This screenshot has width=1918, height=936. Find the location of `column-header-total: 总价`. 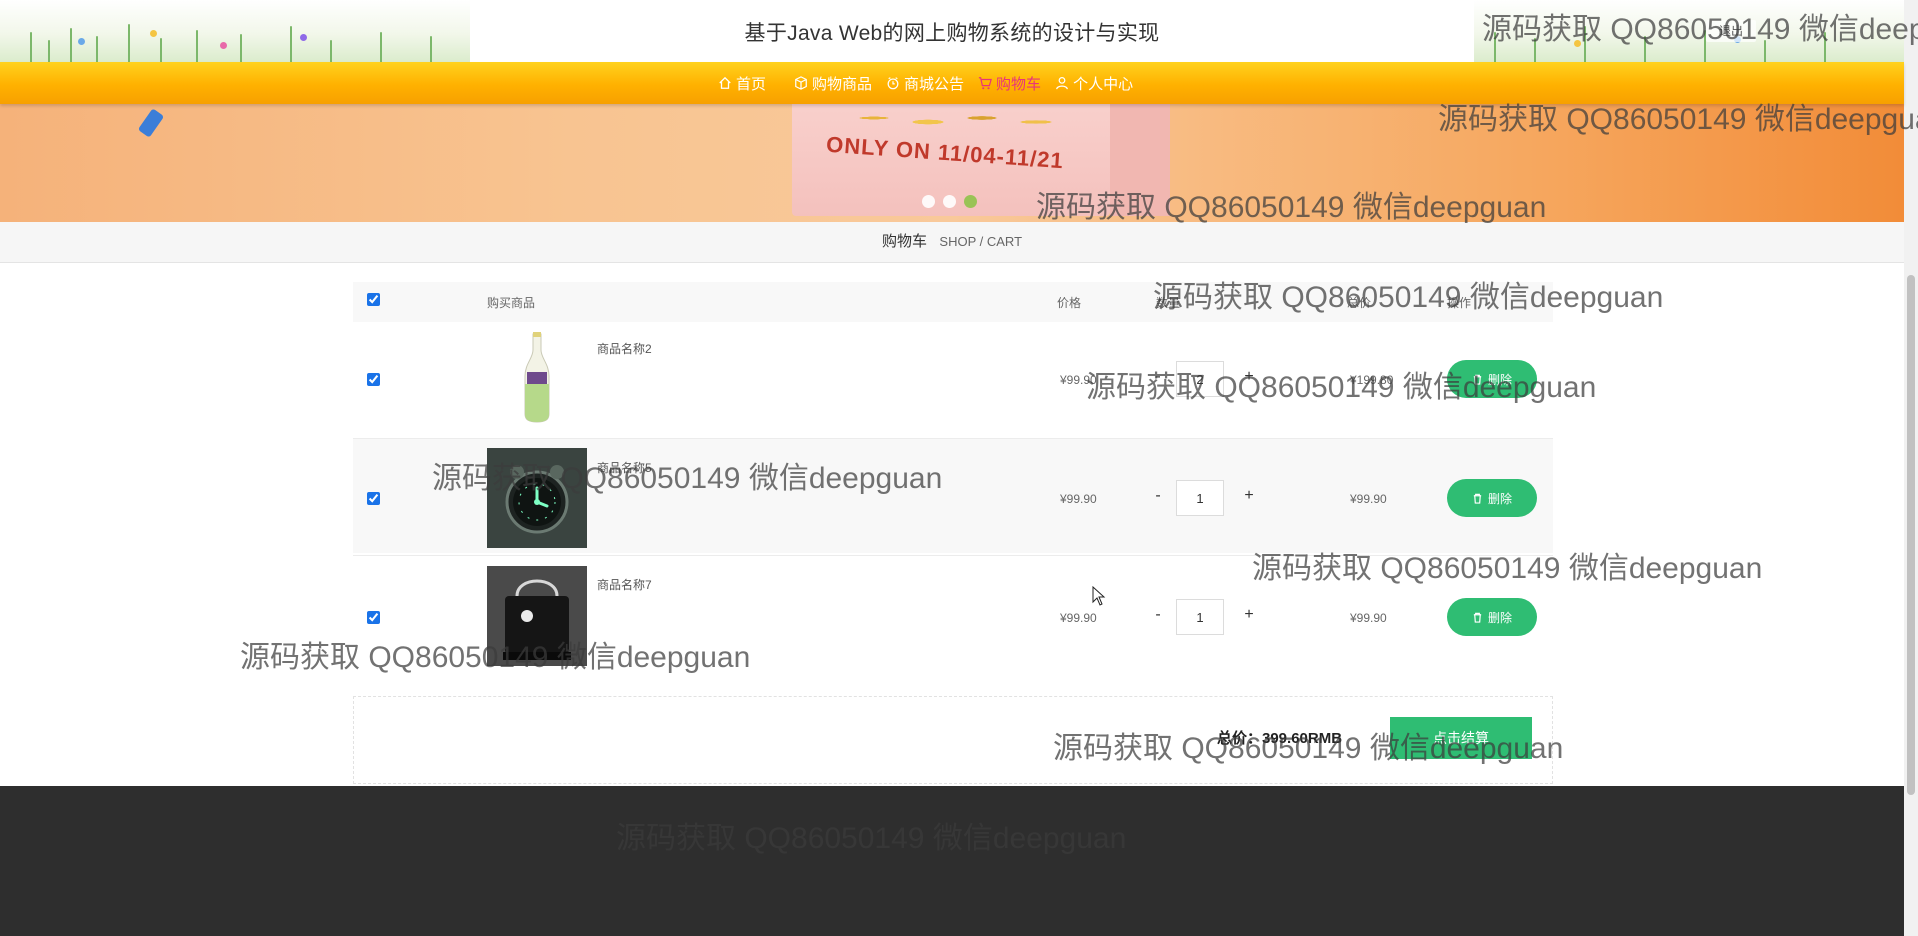

column-header-total: 总价 is located at coordinates (1359, 303).